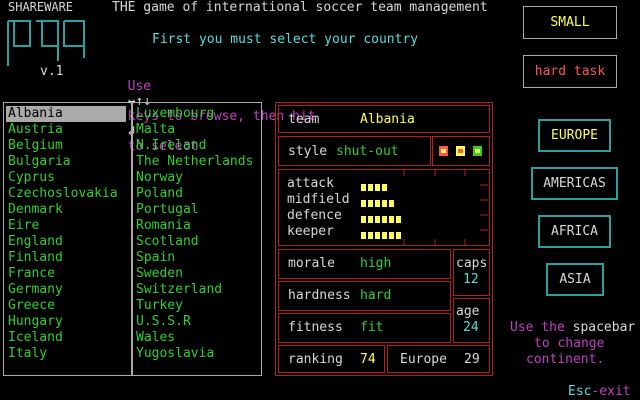 The width and height of the screenshot is (640, 400). What do you see at coordinates (604, 327) in the screenshot?
I see `hint-spacebar: spacebar` at bounding box center [604, 327].